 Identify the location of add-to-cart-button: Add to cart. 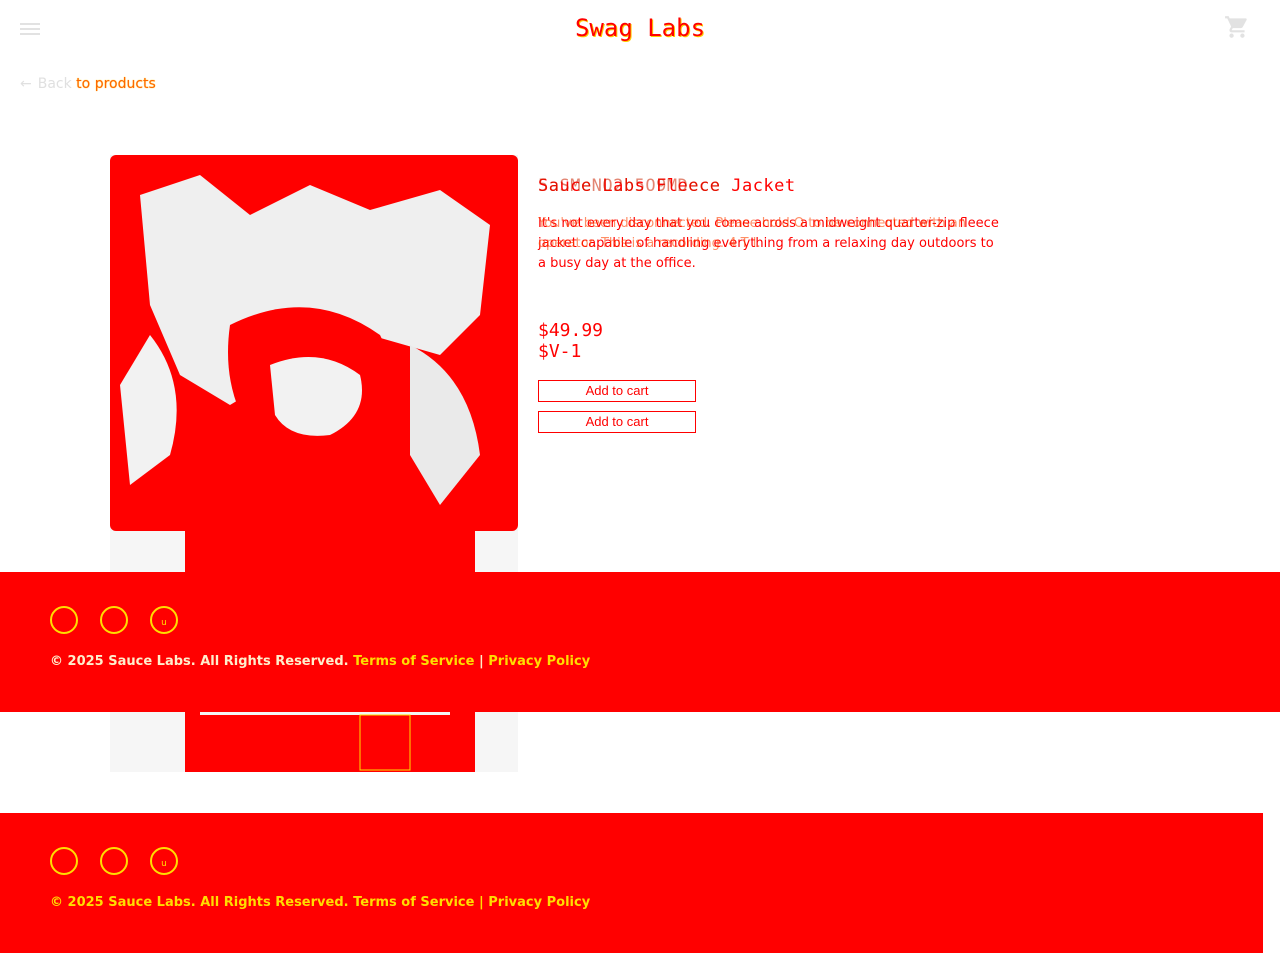
(617, 391).